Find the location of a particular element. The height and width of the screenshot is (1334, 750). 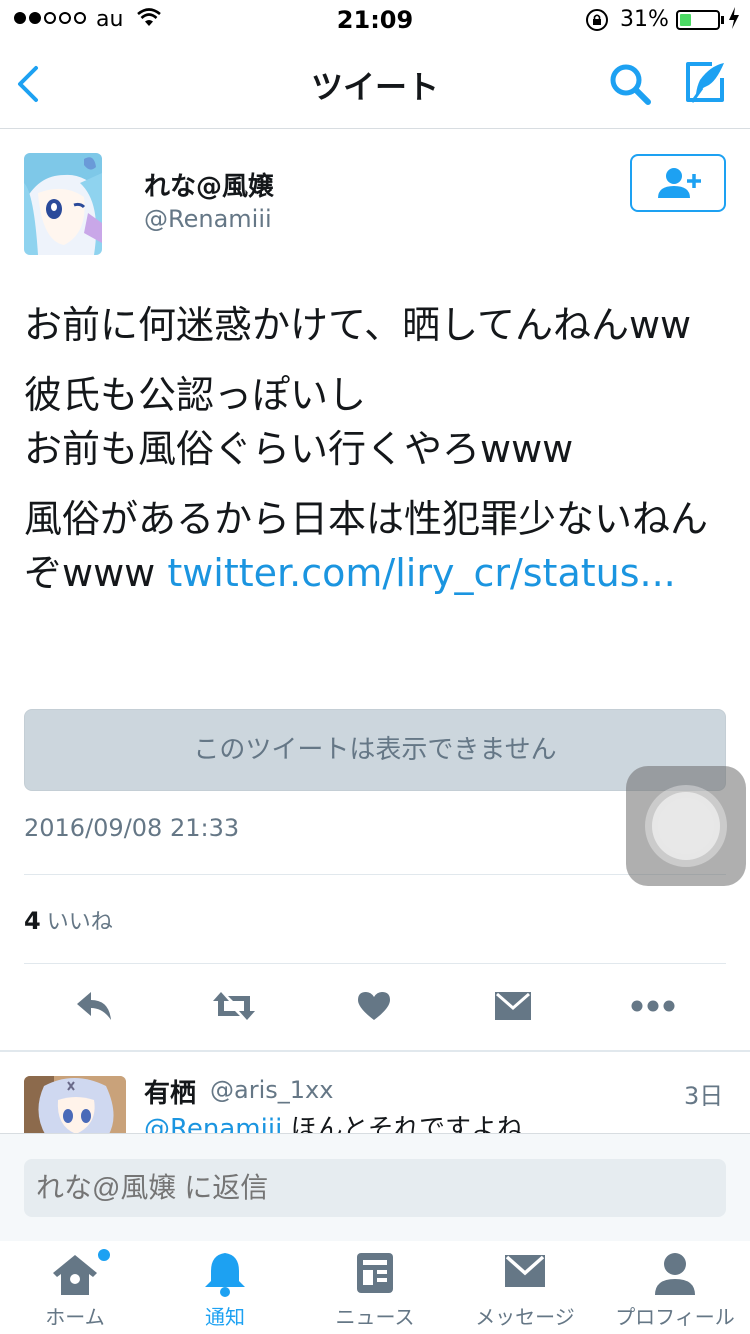

author-handle: @Renamiii is located at coordinates (208, 219).